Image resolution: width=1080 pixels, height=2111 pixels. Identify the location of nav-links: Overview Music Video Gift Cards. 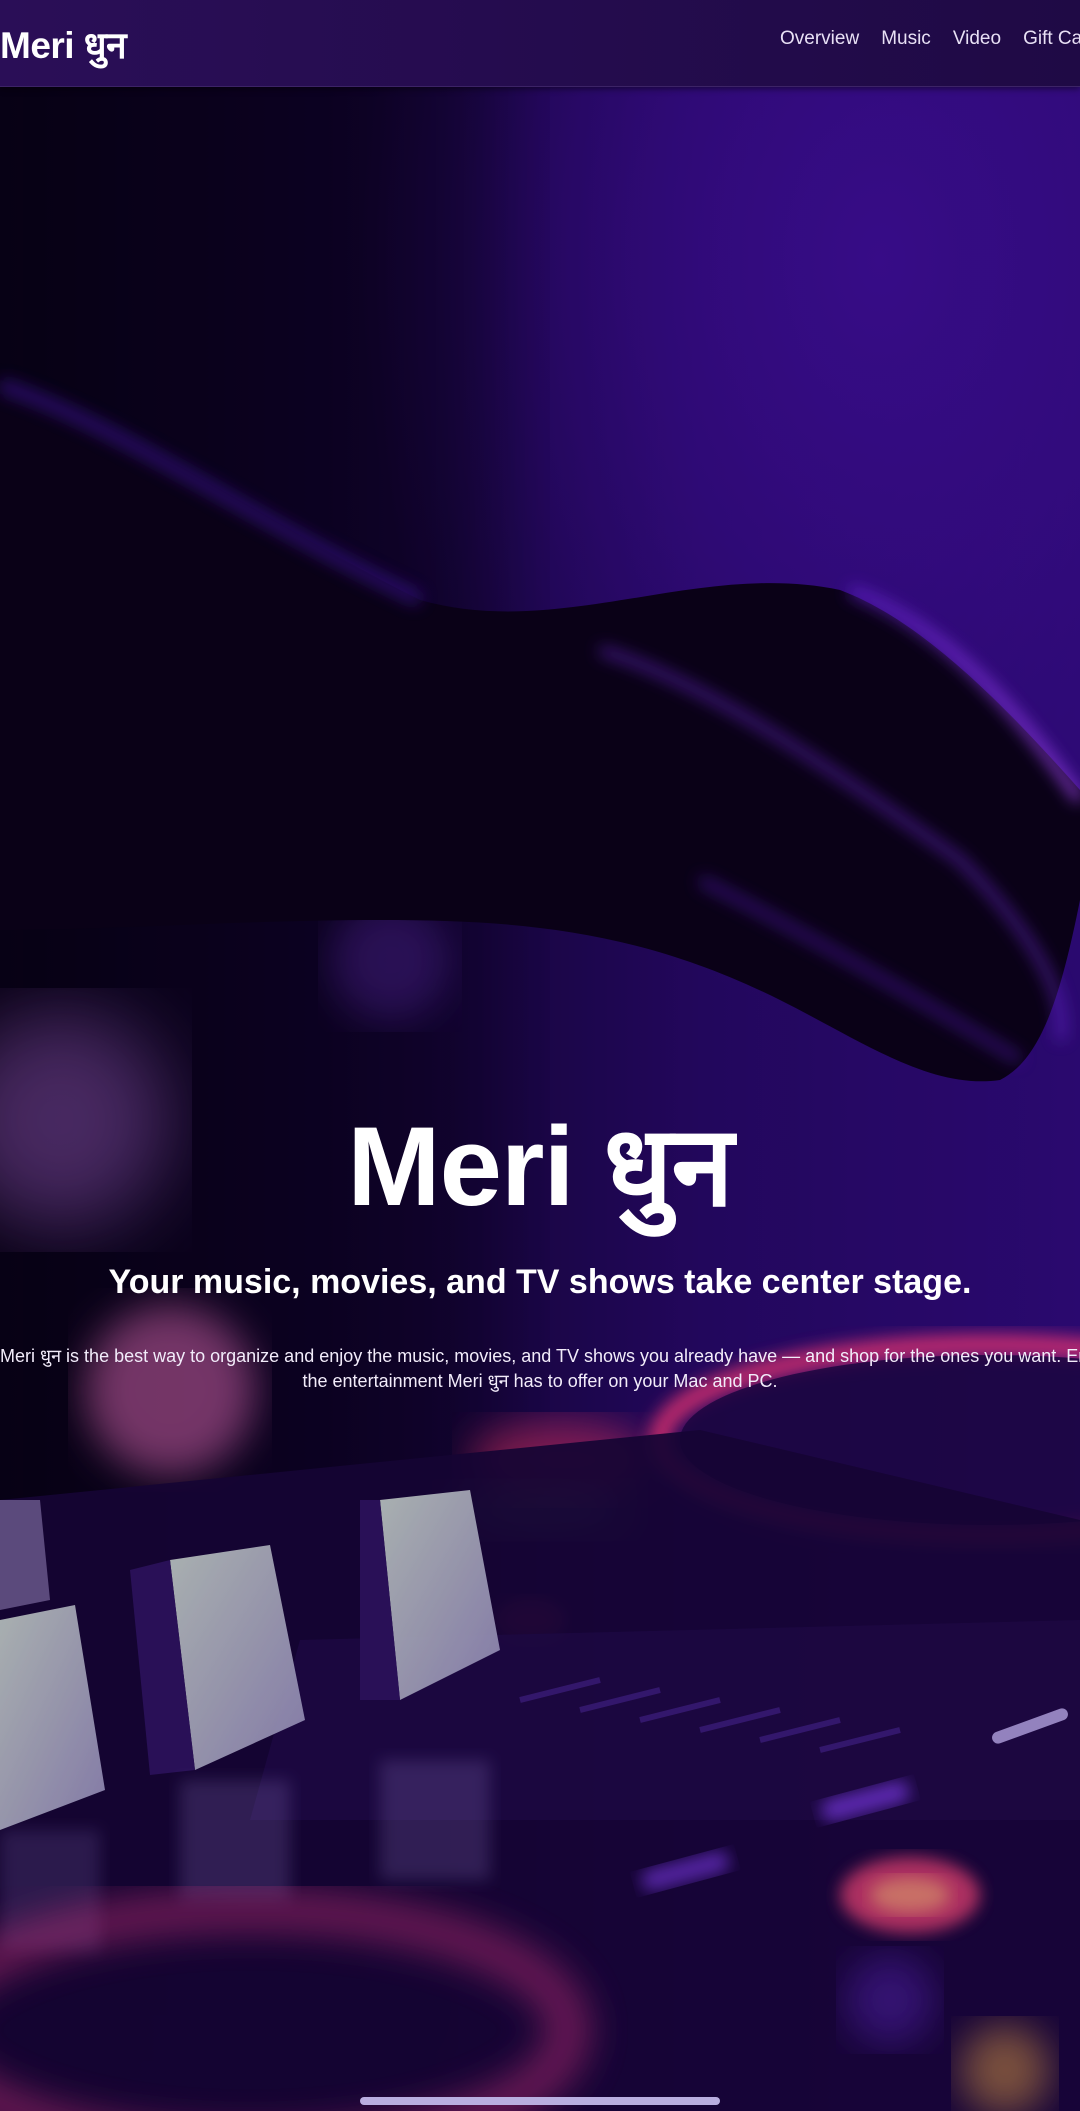
(930, 39).